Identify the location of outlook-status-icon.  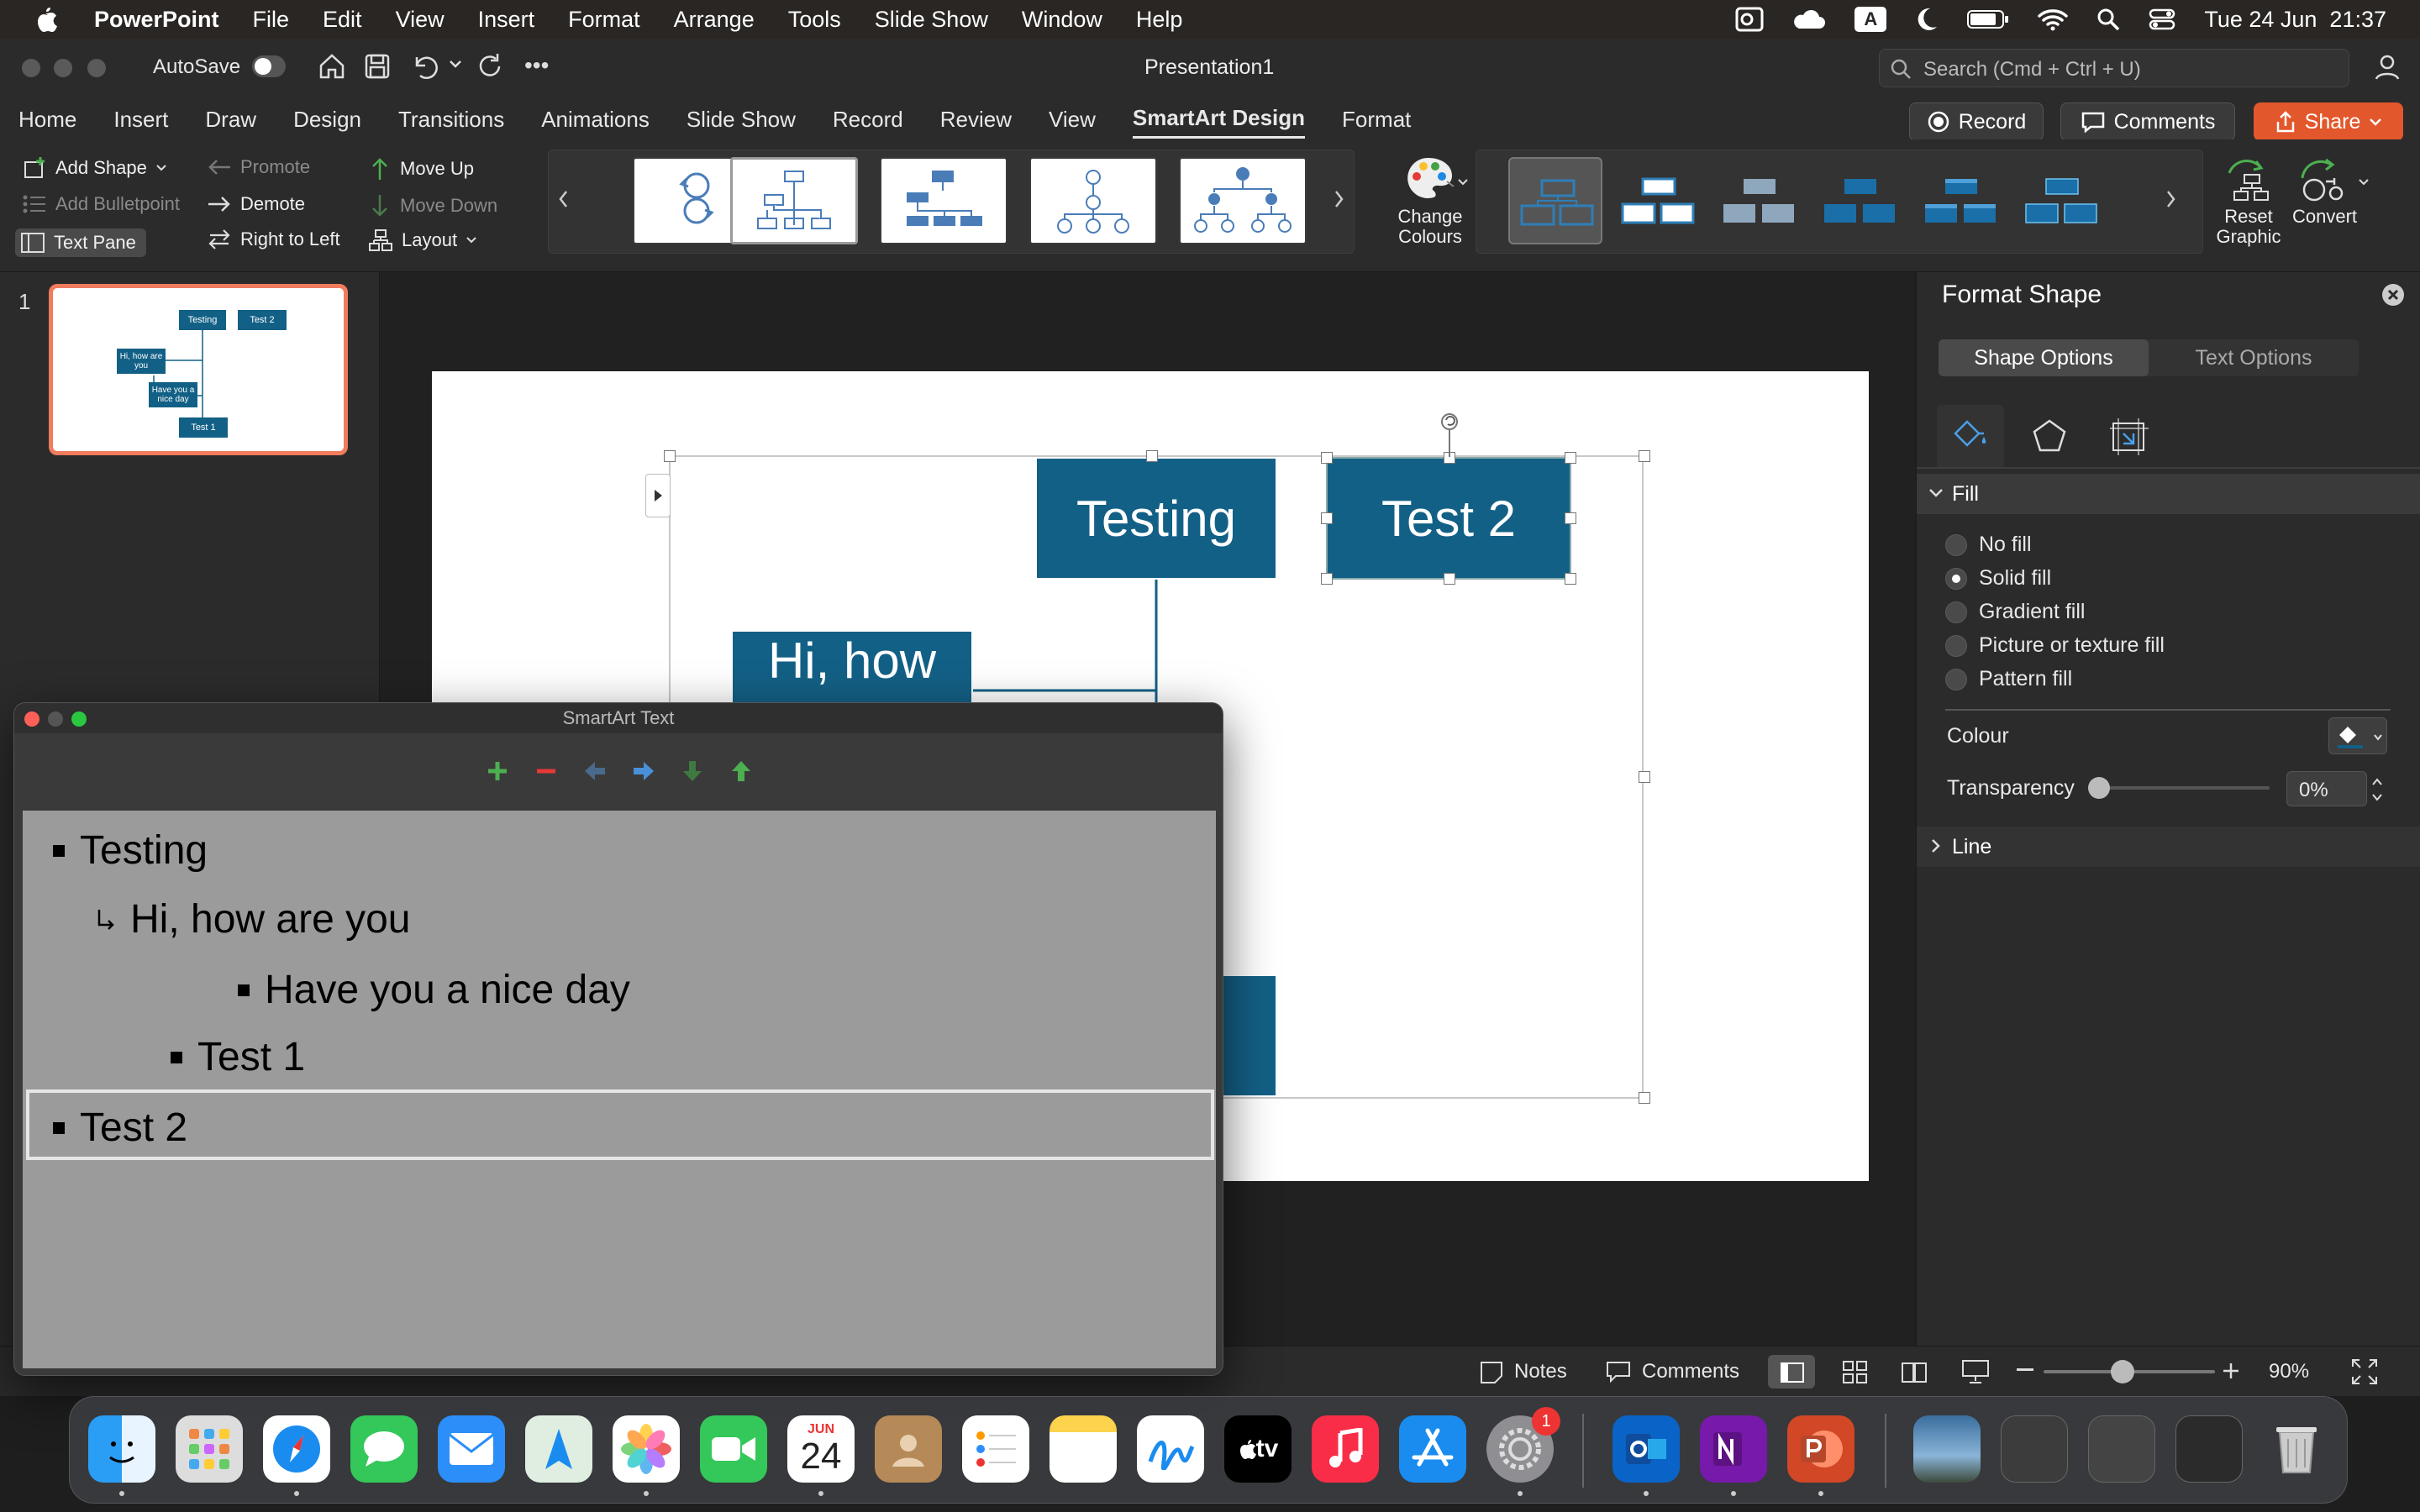
(1749, 19).